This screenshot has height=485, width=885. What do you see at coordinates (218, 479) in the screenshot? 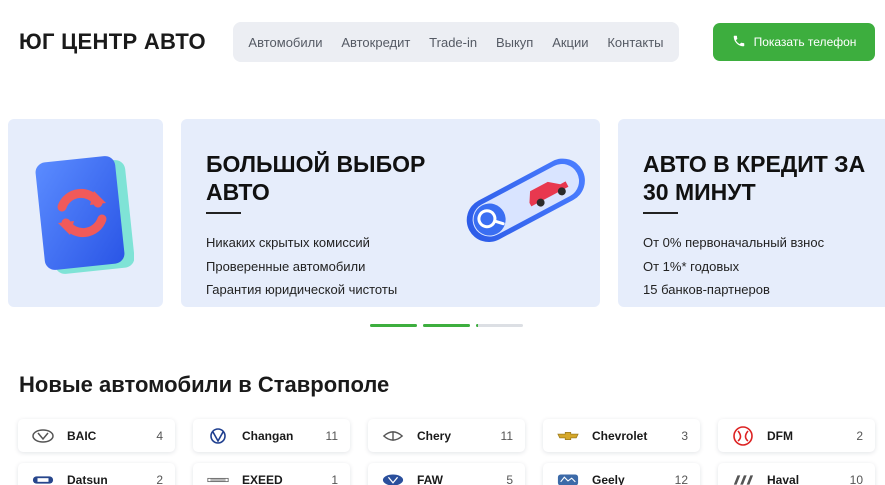
I see `exeed-logo-icon` at bounding box center [218, 479].